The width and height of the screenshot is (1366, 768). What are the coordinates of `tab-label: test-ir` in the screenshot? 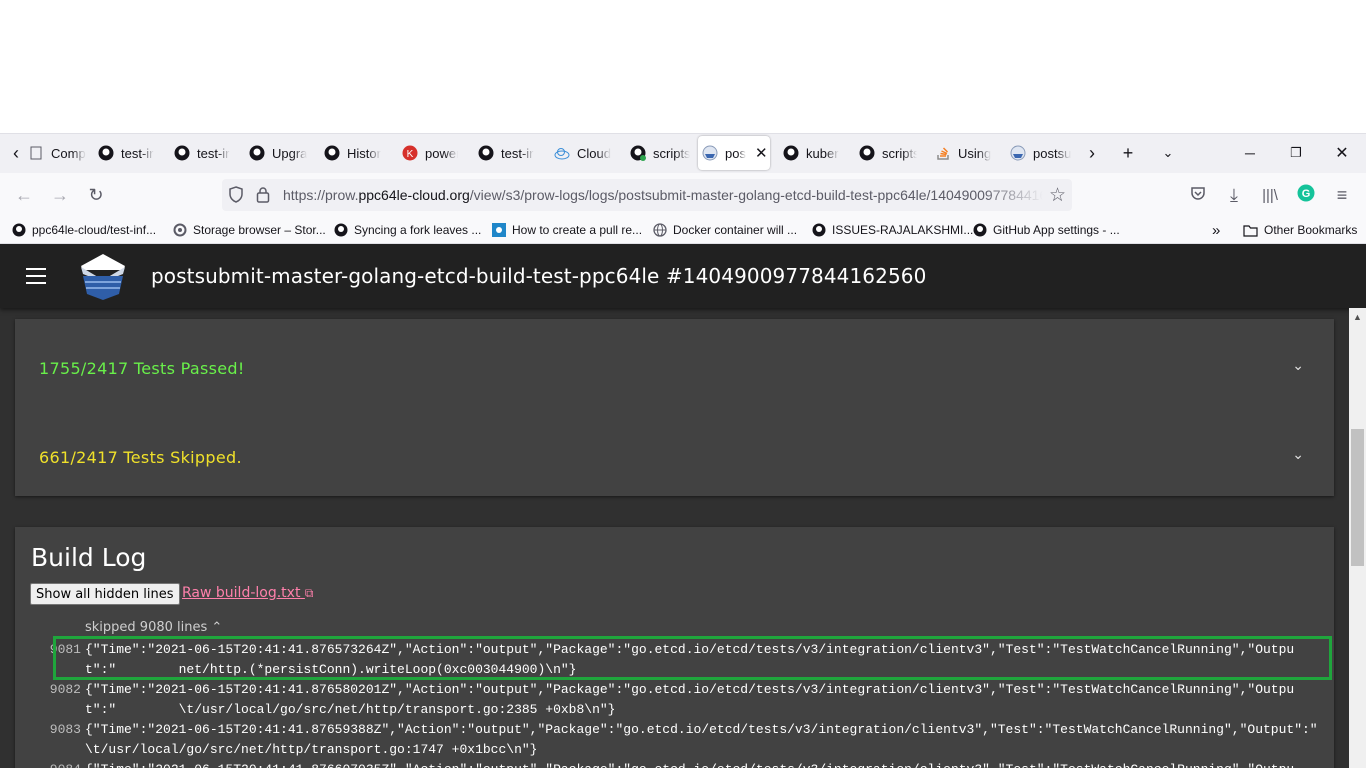 It's located at (517, 153).